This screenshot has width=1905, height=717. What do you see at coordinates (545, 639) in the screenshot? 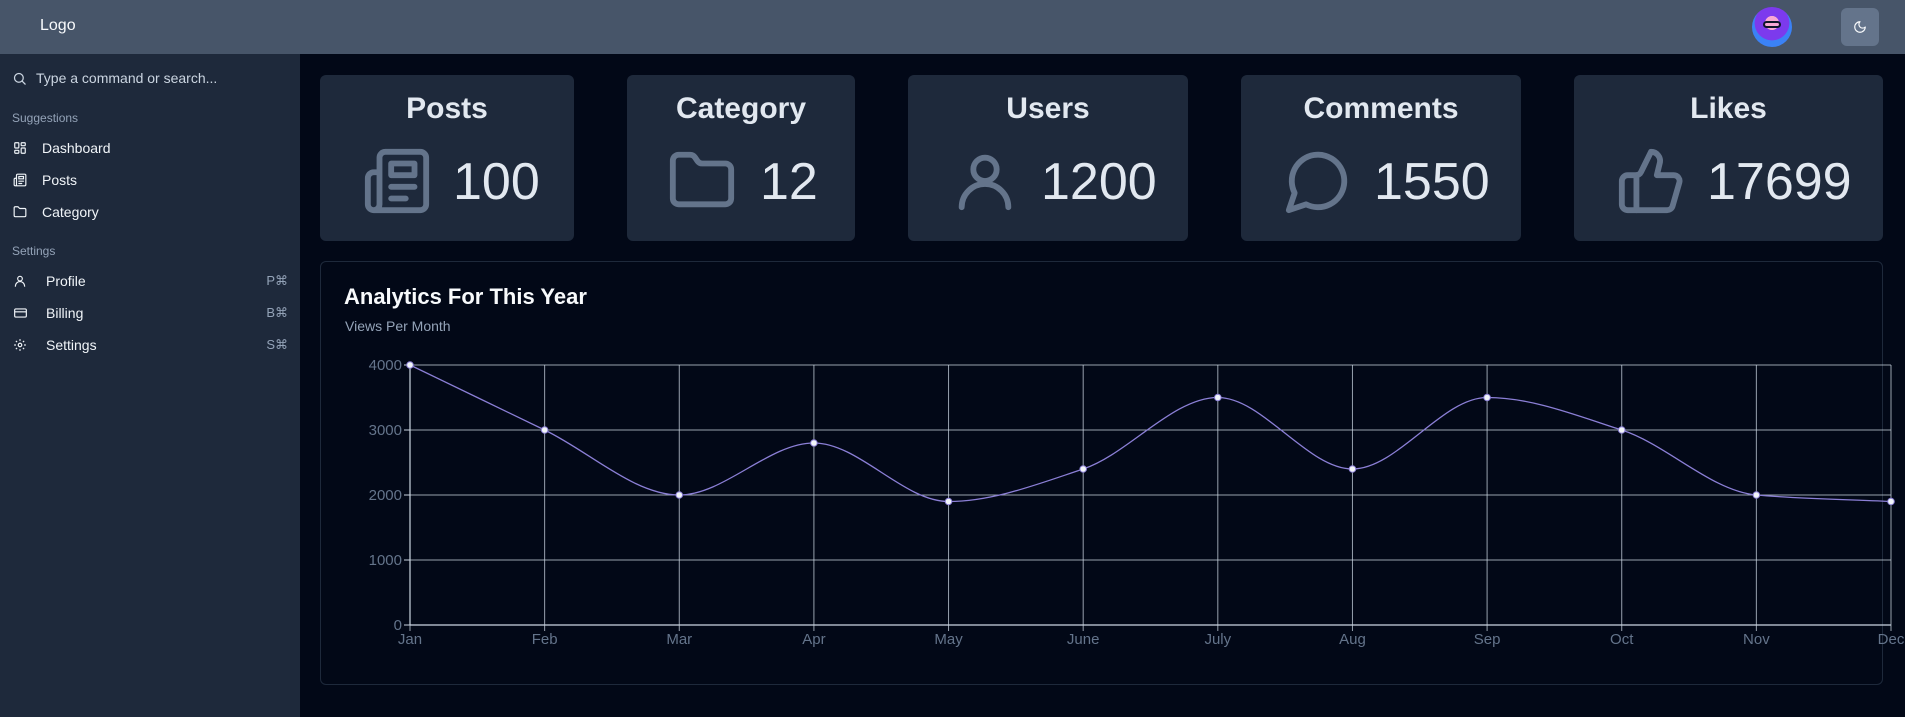
I see `x-tick-label: Feb` at bounding box center [545, 639].